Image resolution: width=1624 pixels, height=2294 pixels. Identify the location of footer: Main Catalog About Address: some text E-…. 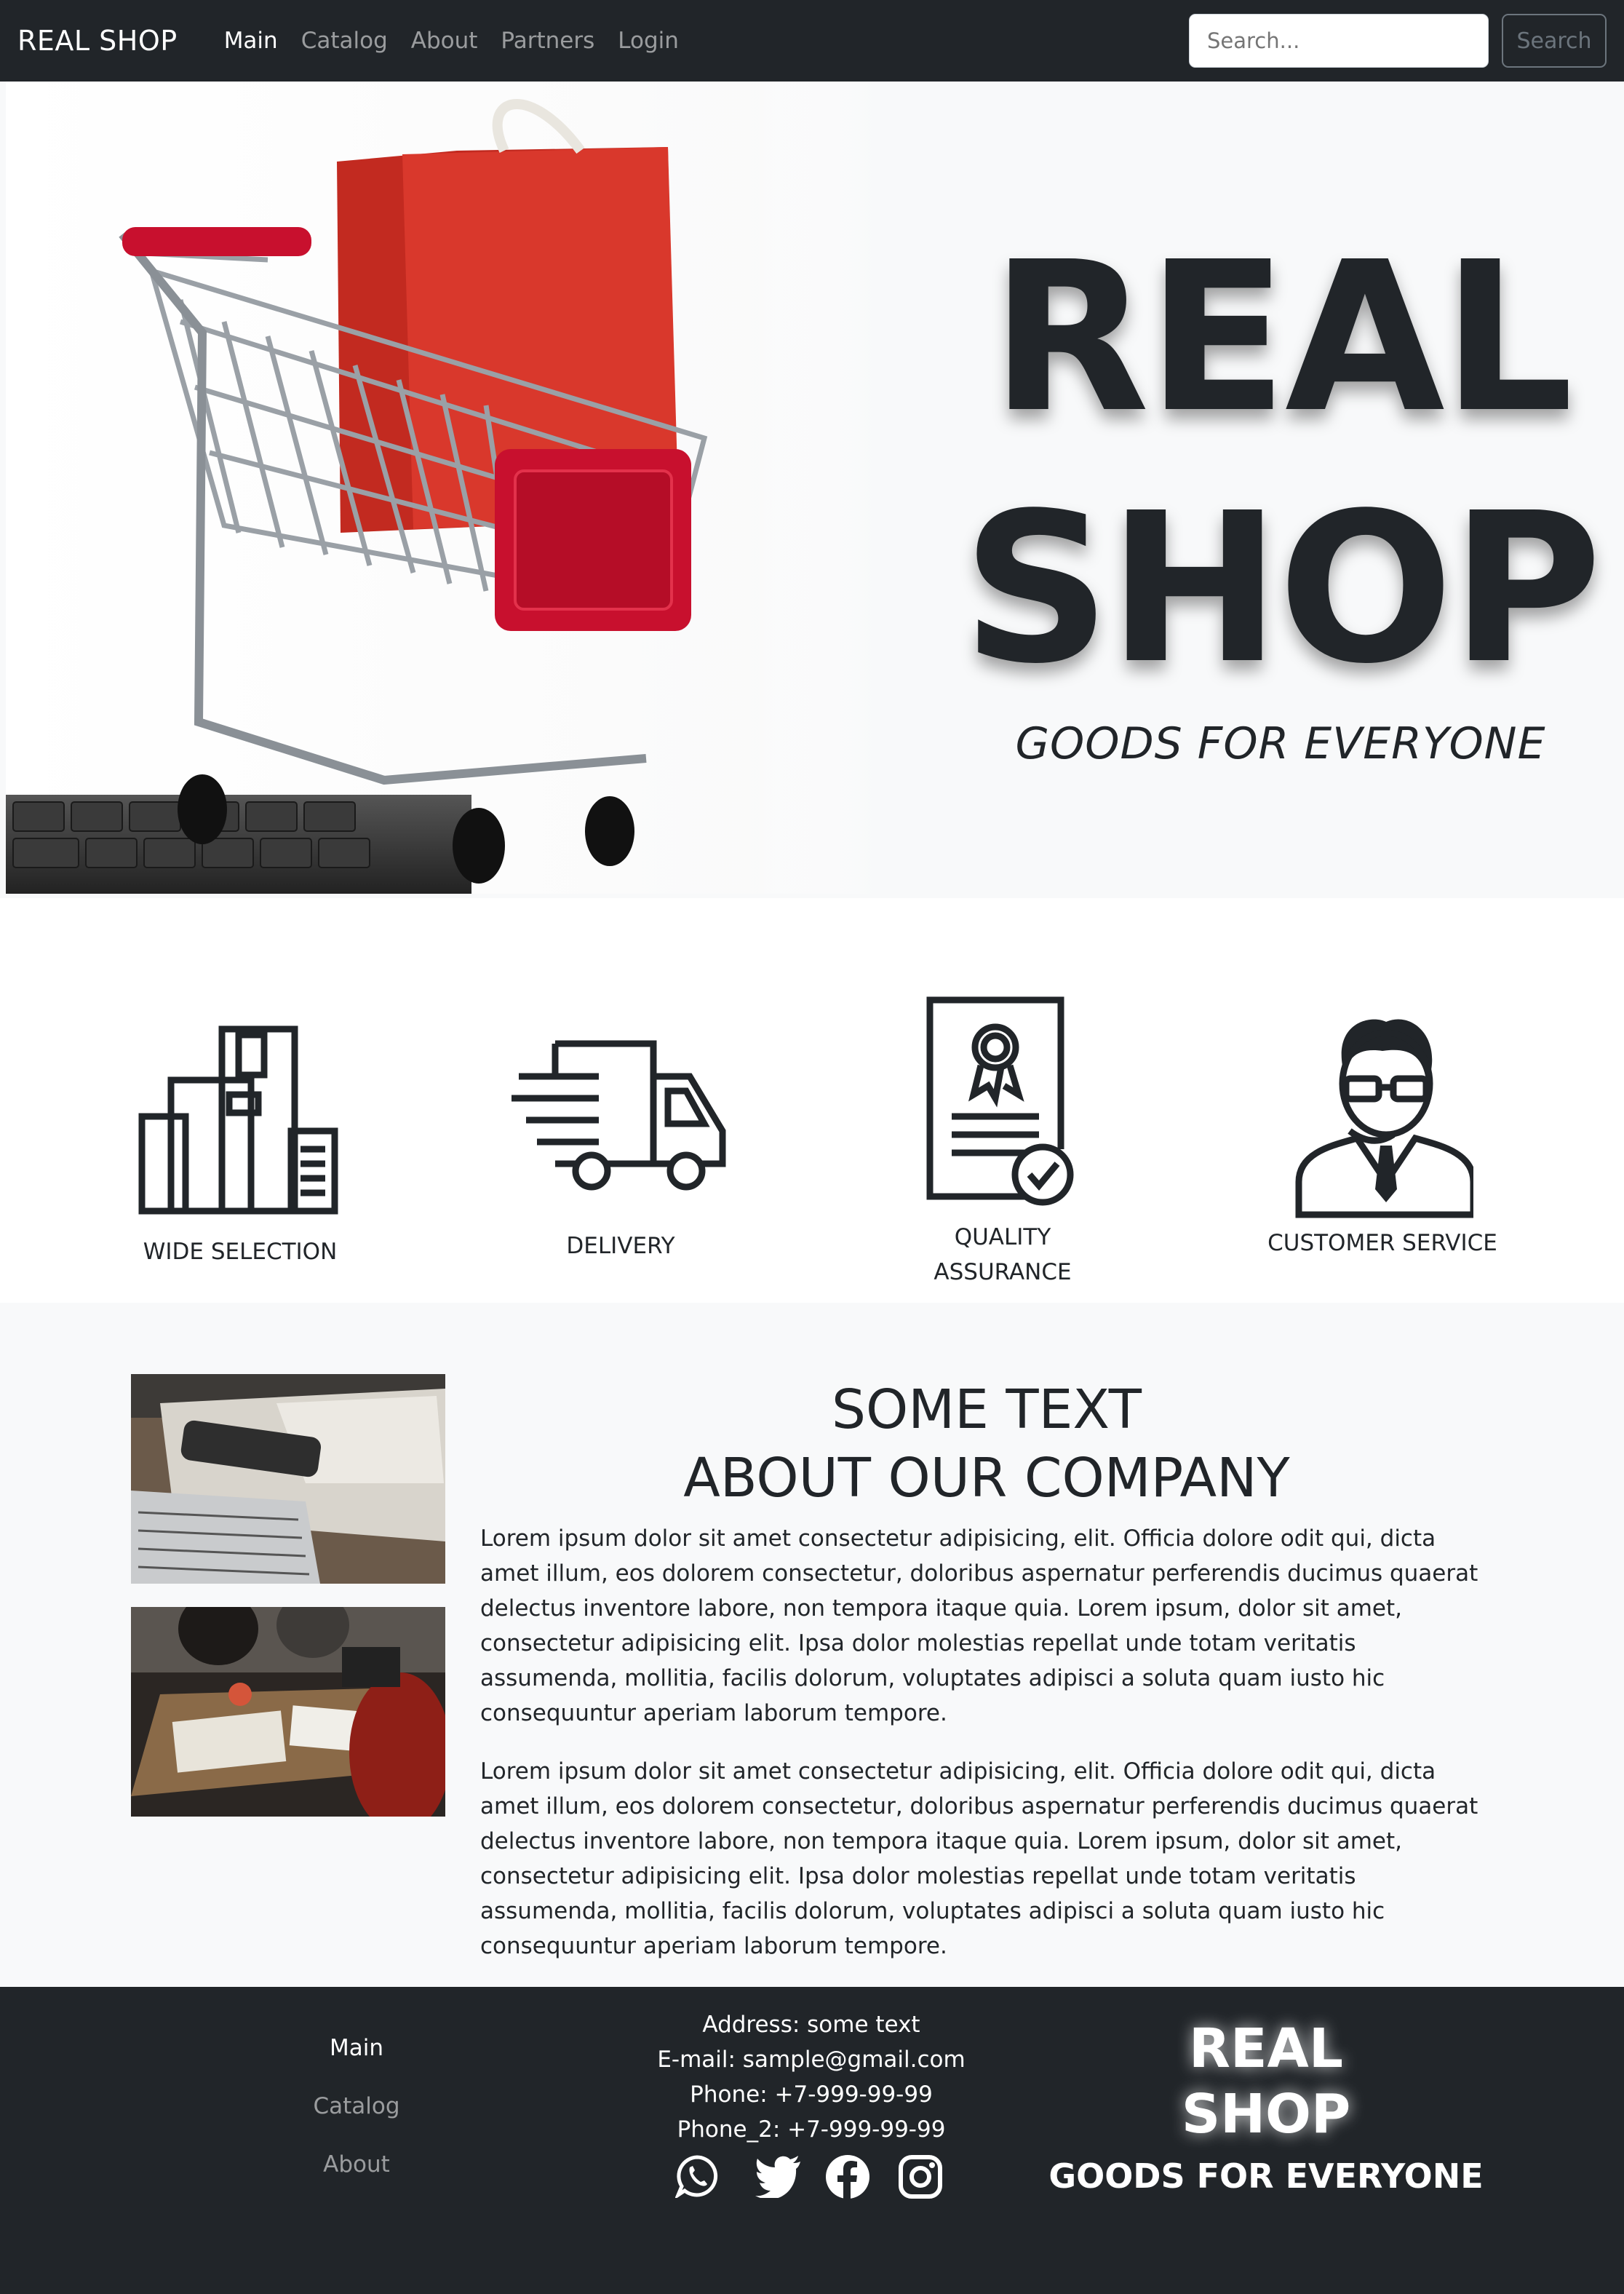
(812, 2140).